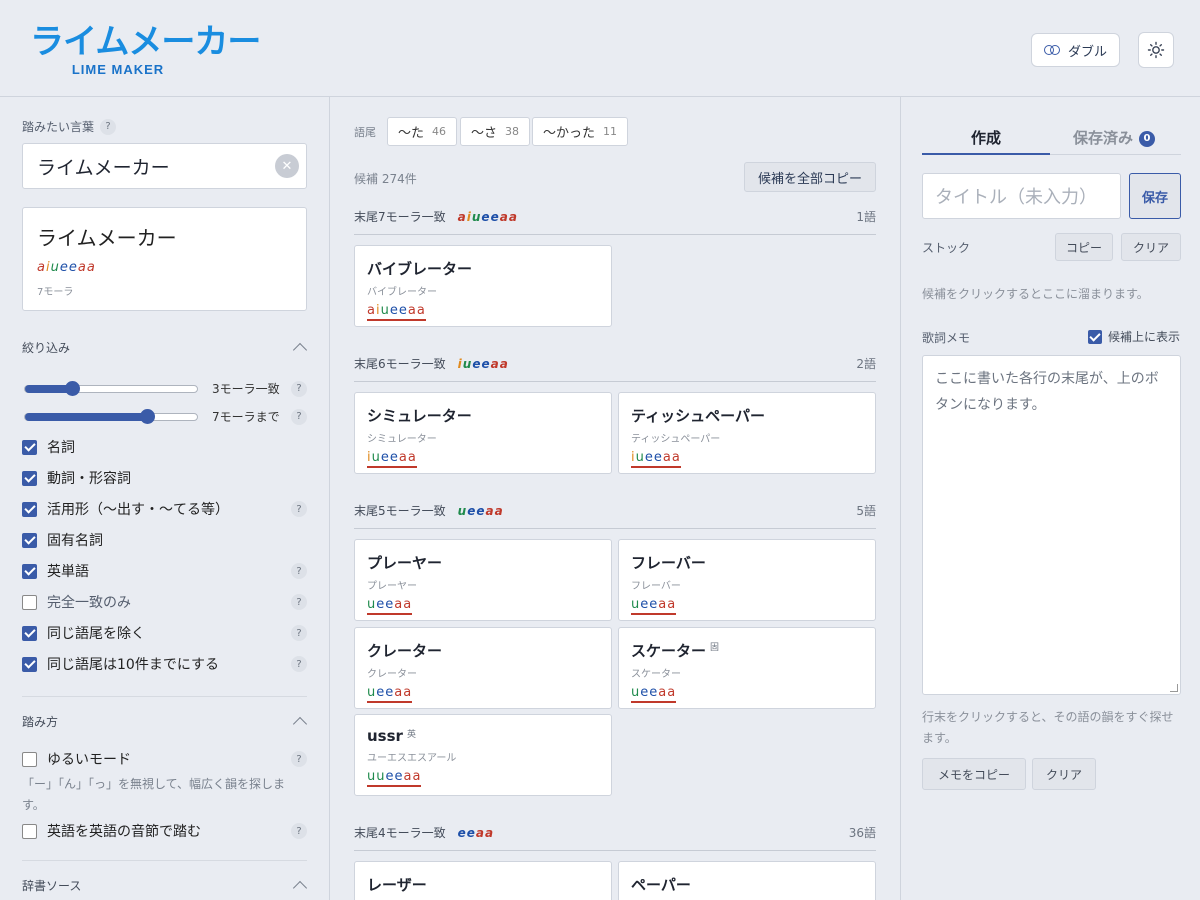  I want to click on memo-hint: 行末をクリックすると、その語の韻をすぐ探せます。, so click(1048, 727).